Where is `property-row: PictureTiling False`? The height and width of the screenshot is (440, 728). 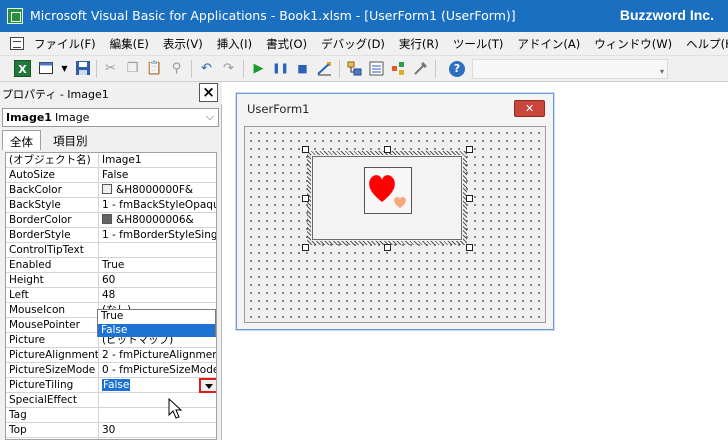 property-row: PictureTiling False is located at coordinates (111, 385).